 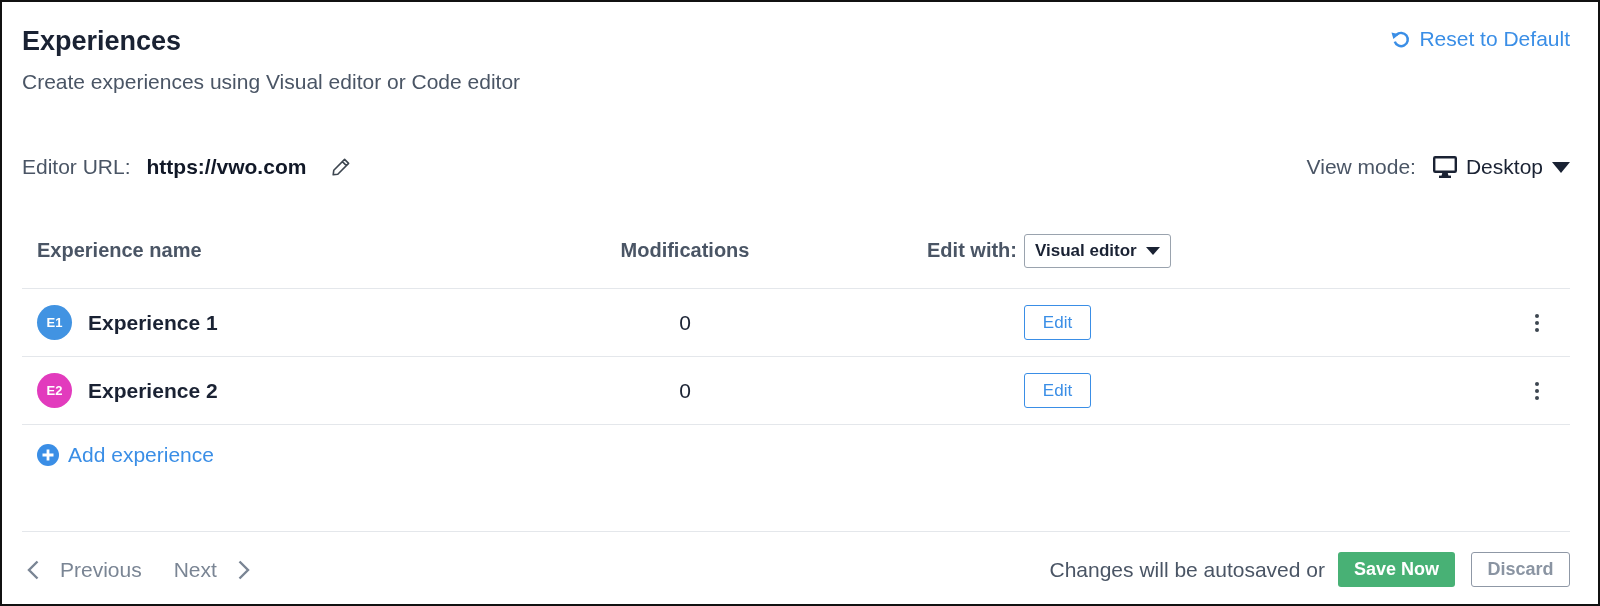 I want to click on reset-link: Reset to Default, so click(x=1480, y=39).